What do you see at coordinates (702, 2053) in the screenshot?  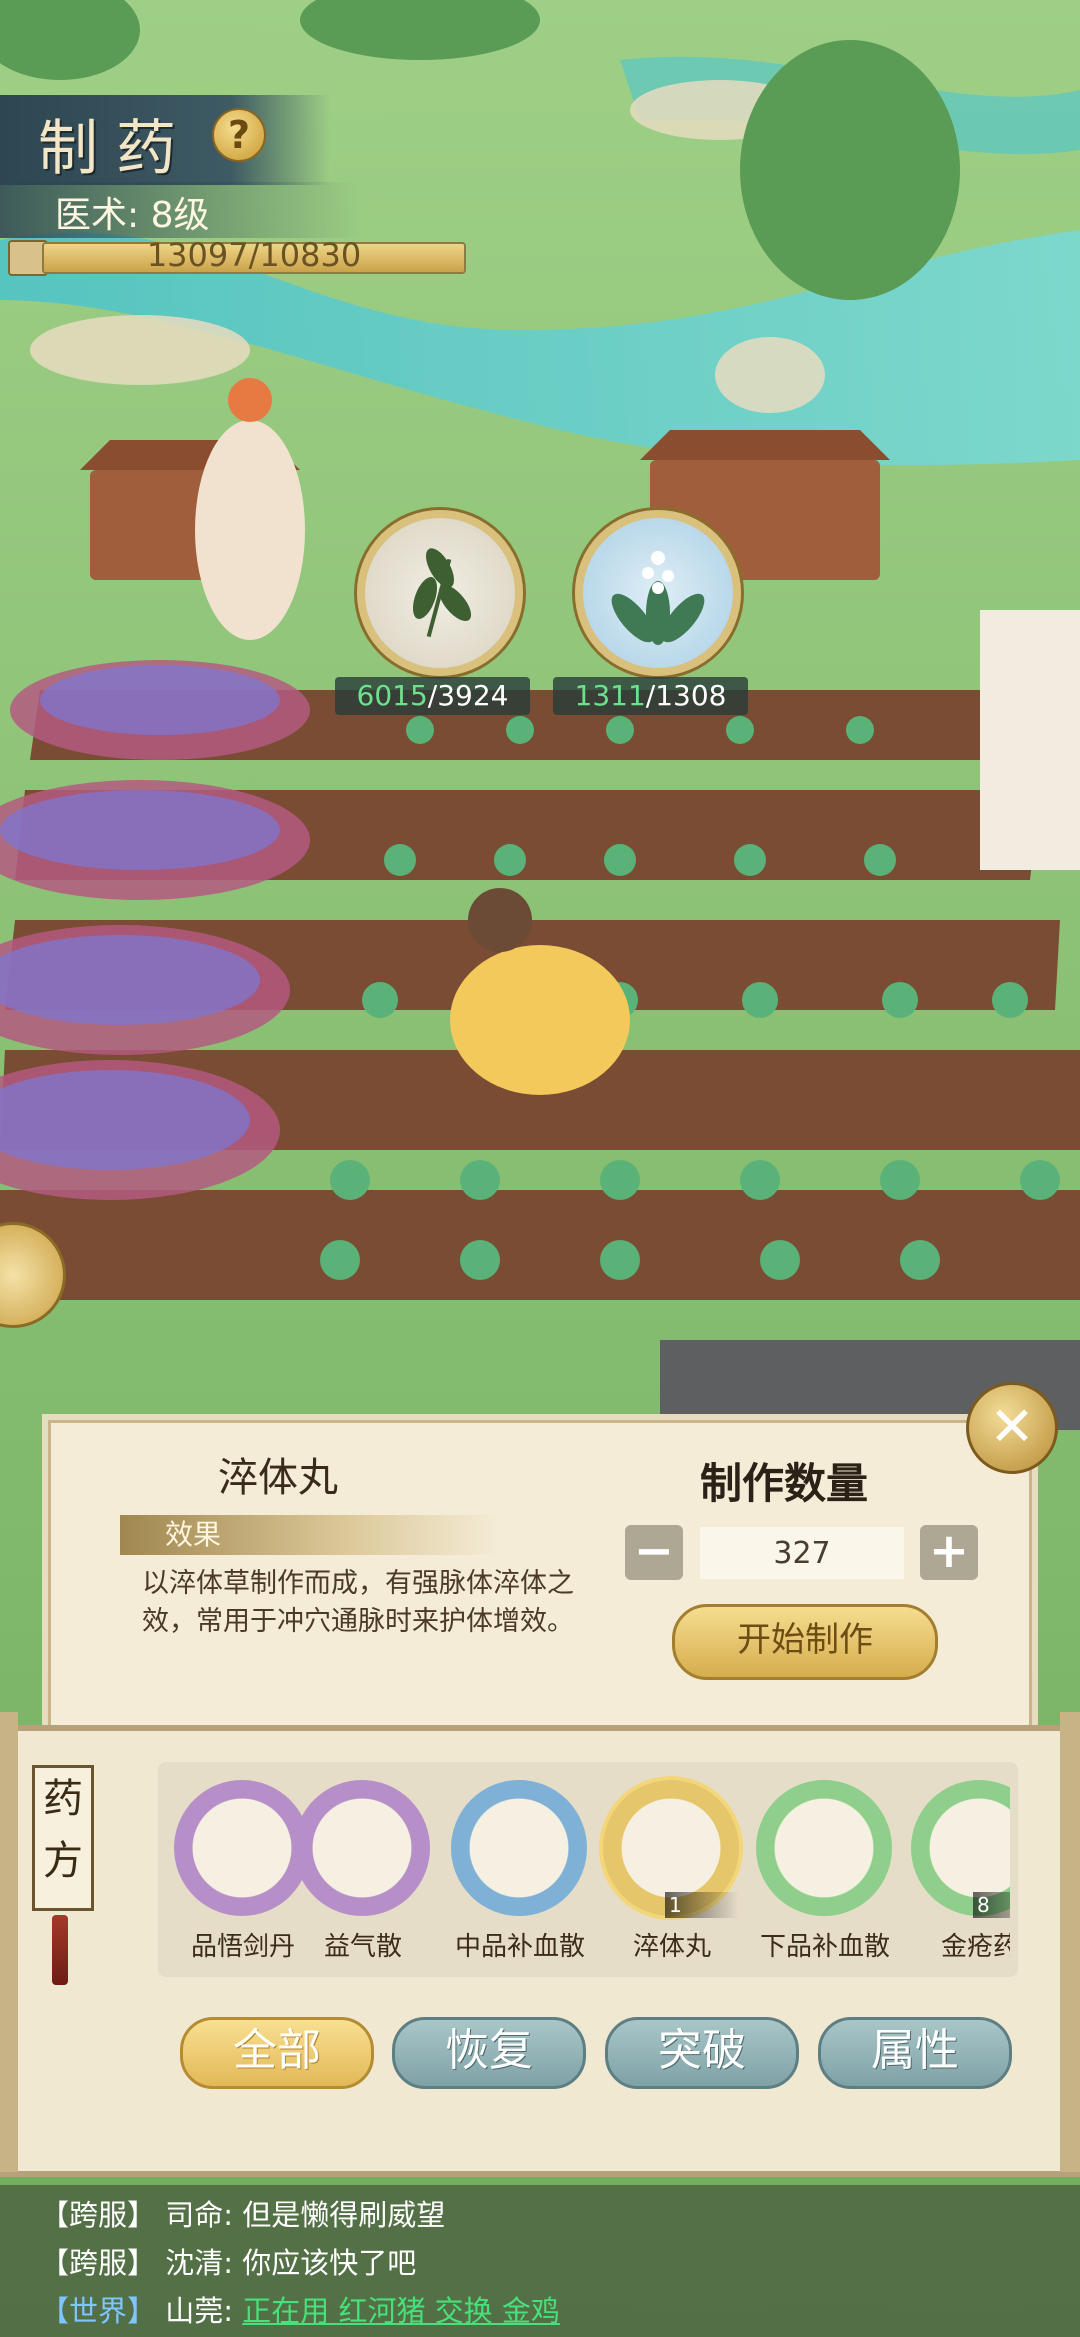 I see `tab-breakthrough: 突破` at bounding box center [702, 2053].